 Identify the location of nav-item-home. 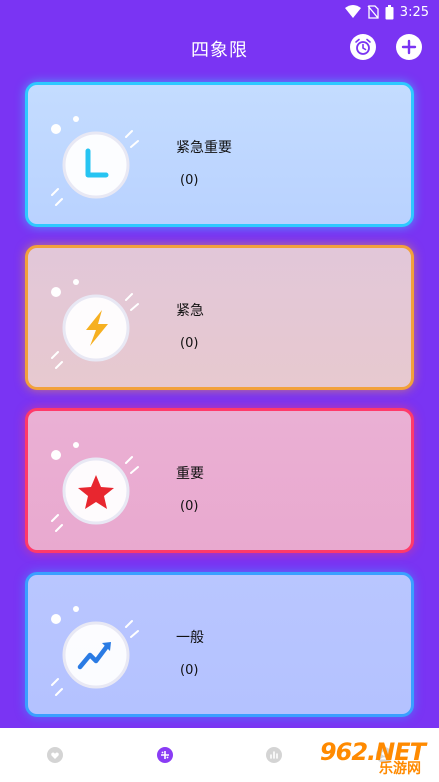
(55, 755).